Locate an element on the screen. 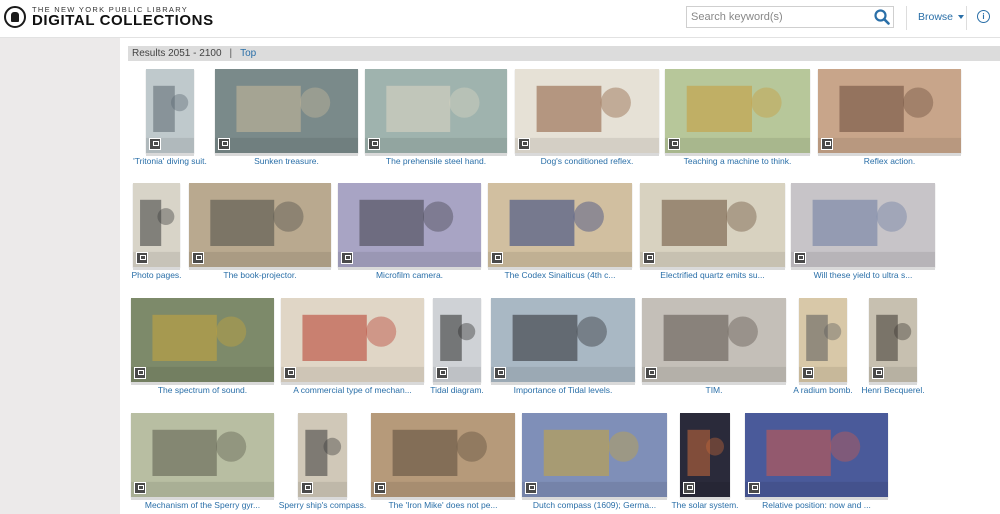  result-caption: Dog's conditioned reflex. is located at coordinates (587, 161).